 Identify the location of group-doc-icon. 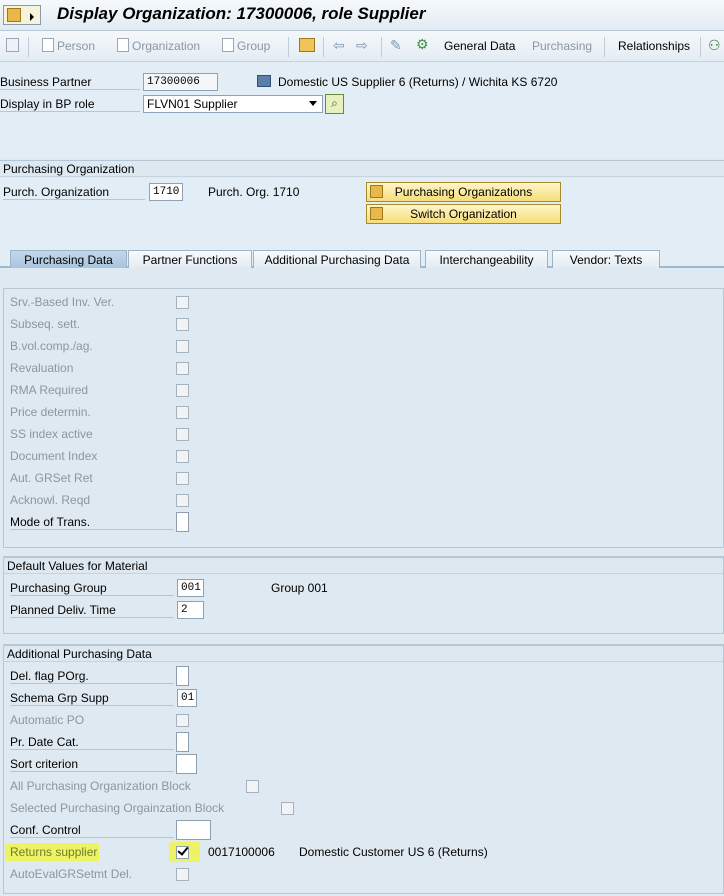
(228, 45).